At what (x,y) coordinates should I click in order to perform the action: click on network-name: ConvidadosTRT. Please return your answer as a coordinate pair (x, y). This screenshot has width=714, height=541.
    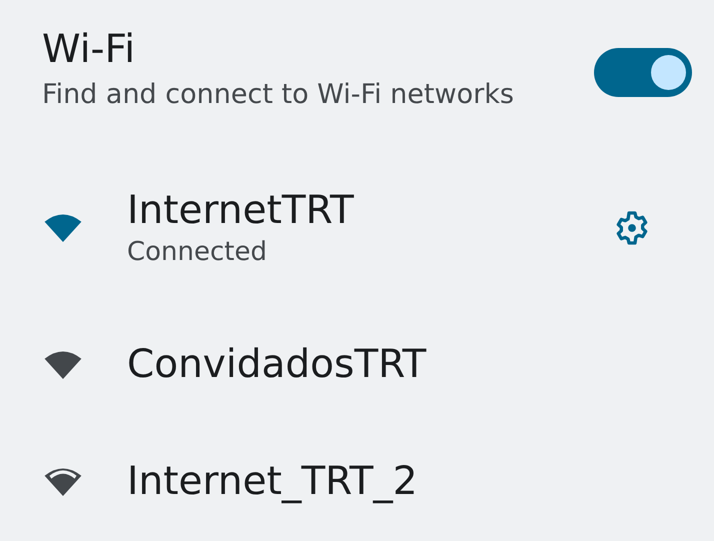
    Looking at the image, I should click on (409, 364).